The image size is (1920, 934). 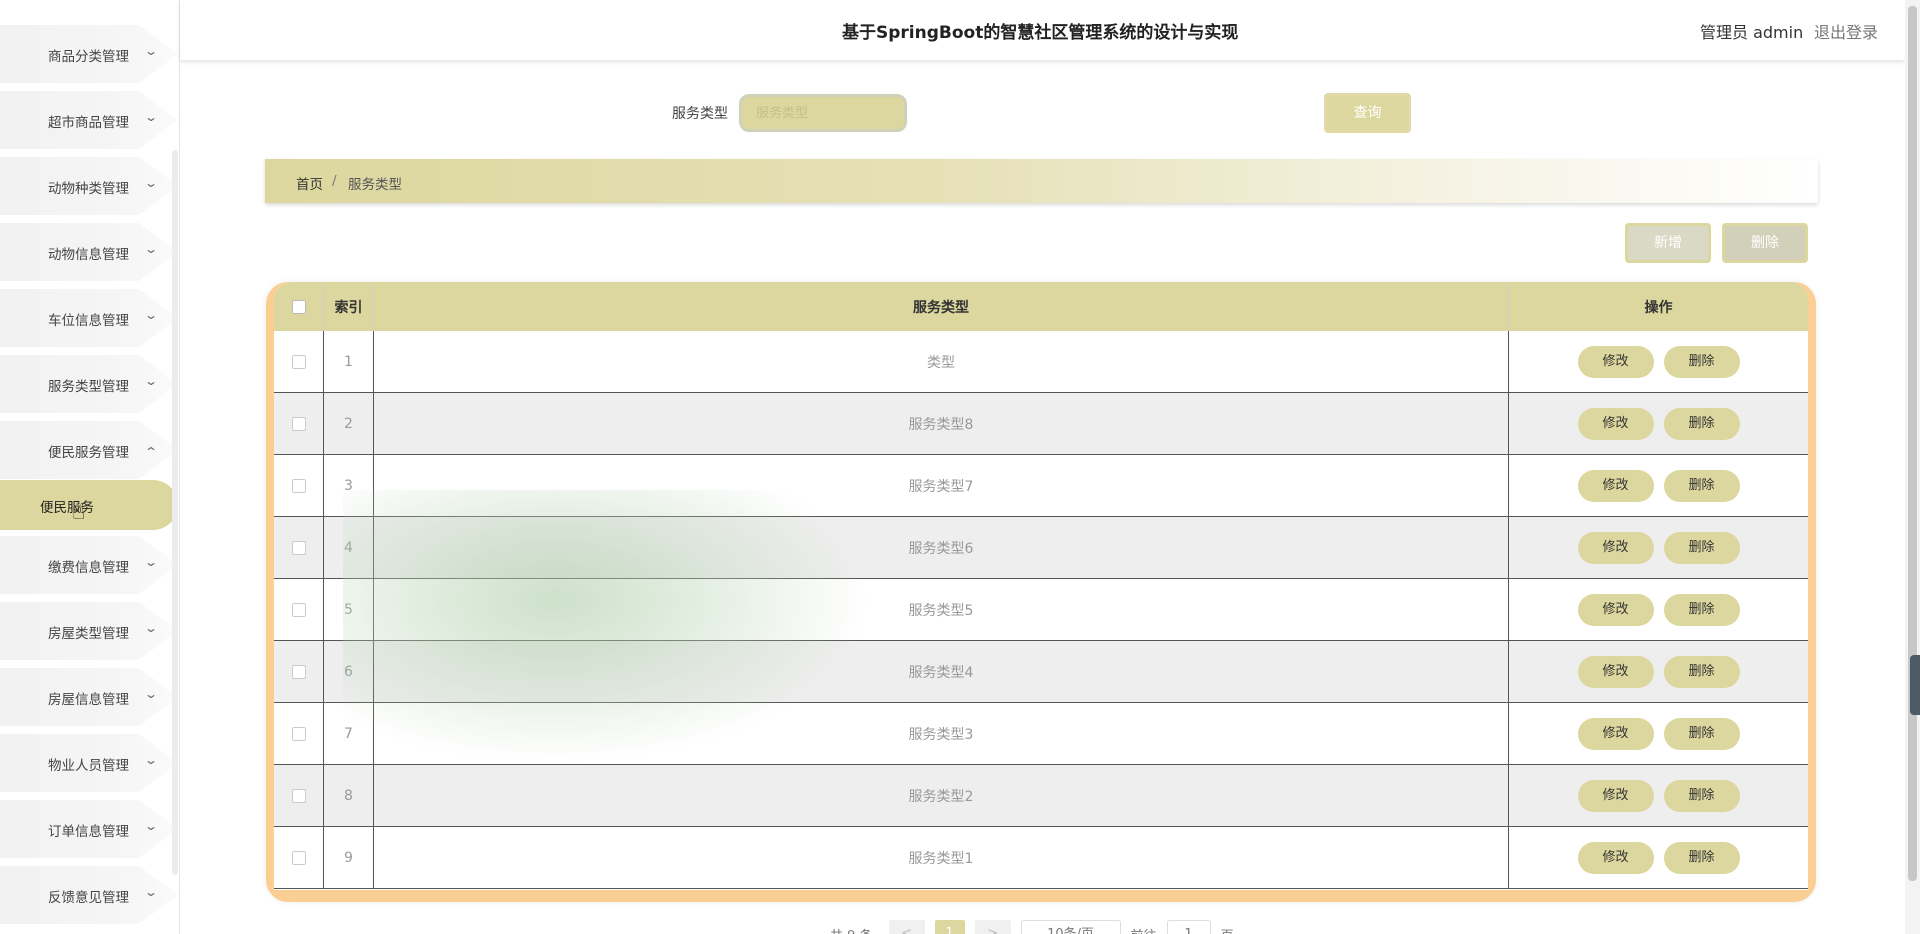 What do you see at coordinates (175, 512) in the screenshot?
I see `sidebar-scrollbar` at bounding box center [175, 512].